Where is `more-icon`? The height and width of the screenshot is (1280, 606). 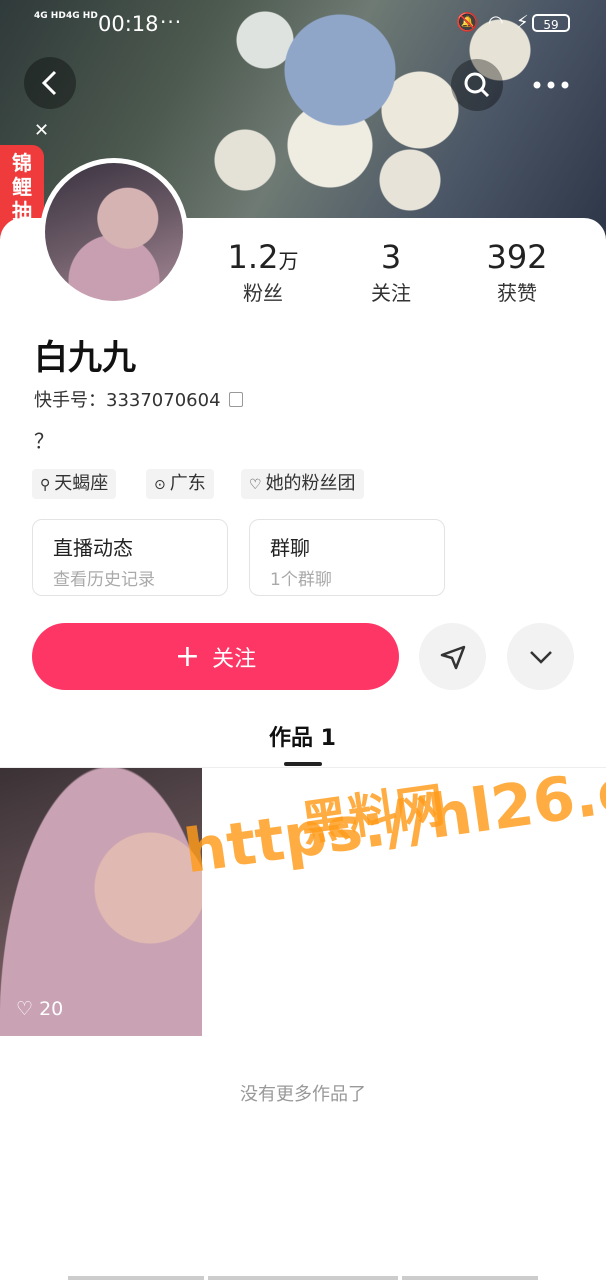
more-icon is located at coordinates (551, 85).